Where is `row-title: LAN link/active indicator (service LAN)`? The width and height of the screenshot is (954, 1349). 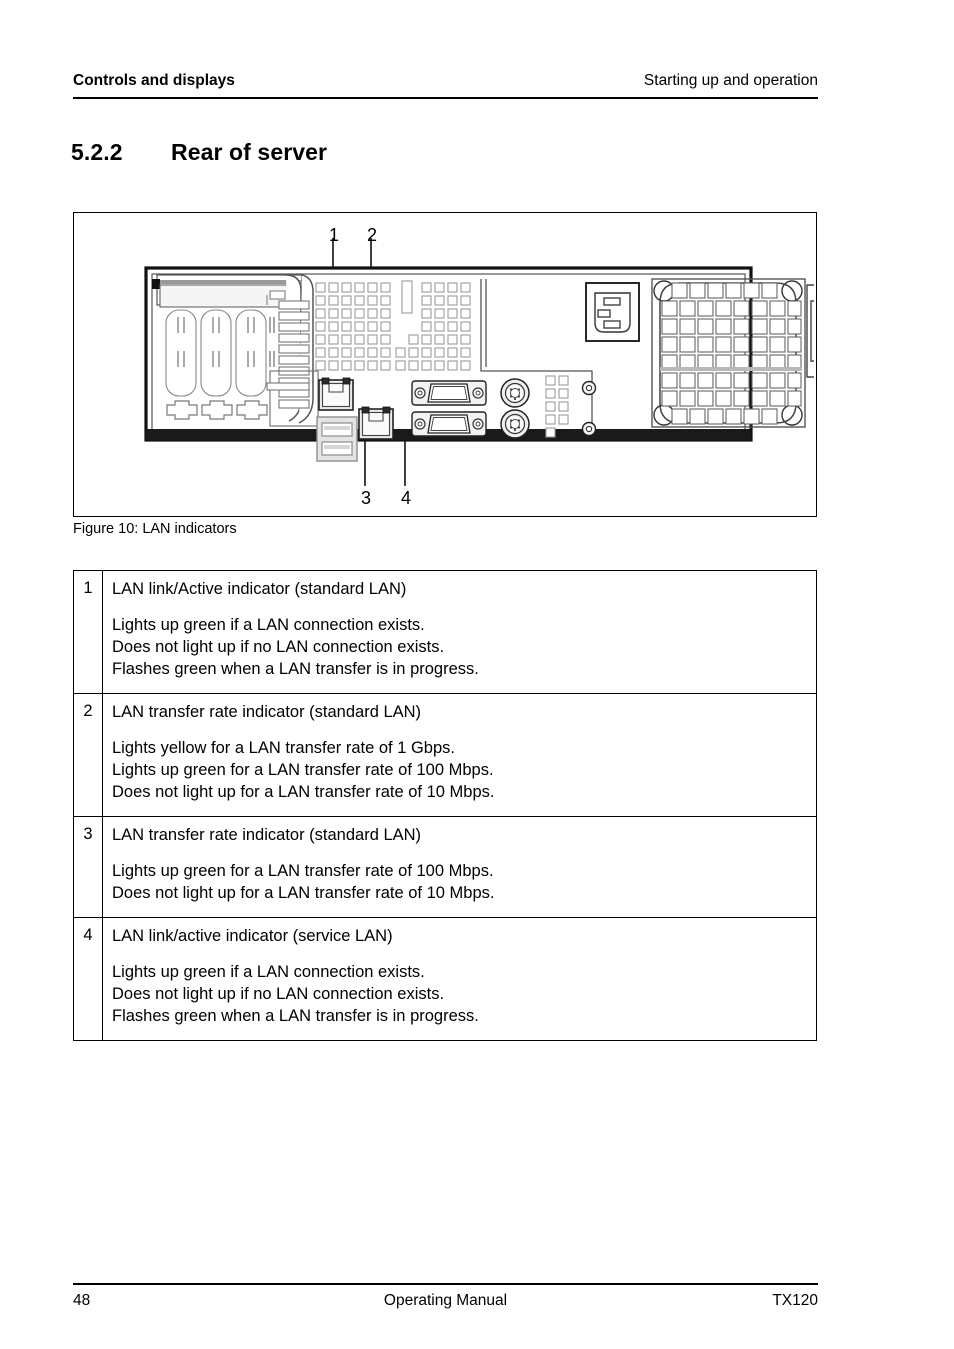
row-title: LAN link/active indicator (service LAN) is located at coordinates (252, 935).